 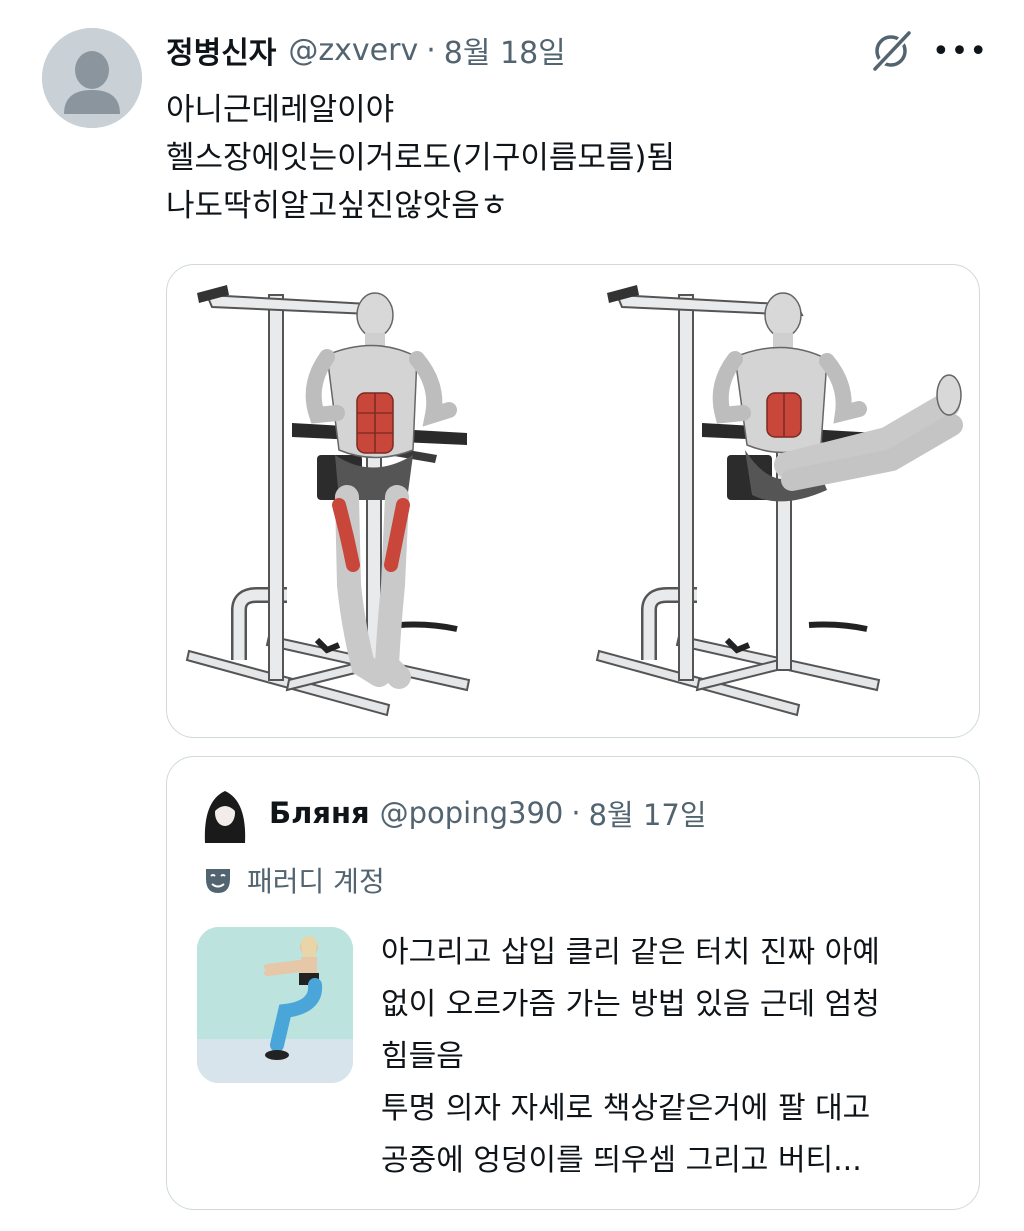 I want to click on tweet-line: 아니근데레알이야, so click(x=280, y=110).